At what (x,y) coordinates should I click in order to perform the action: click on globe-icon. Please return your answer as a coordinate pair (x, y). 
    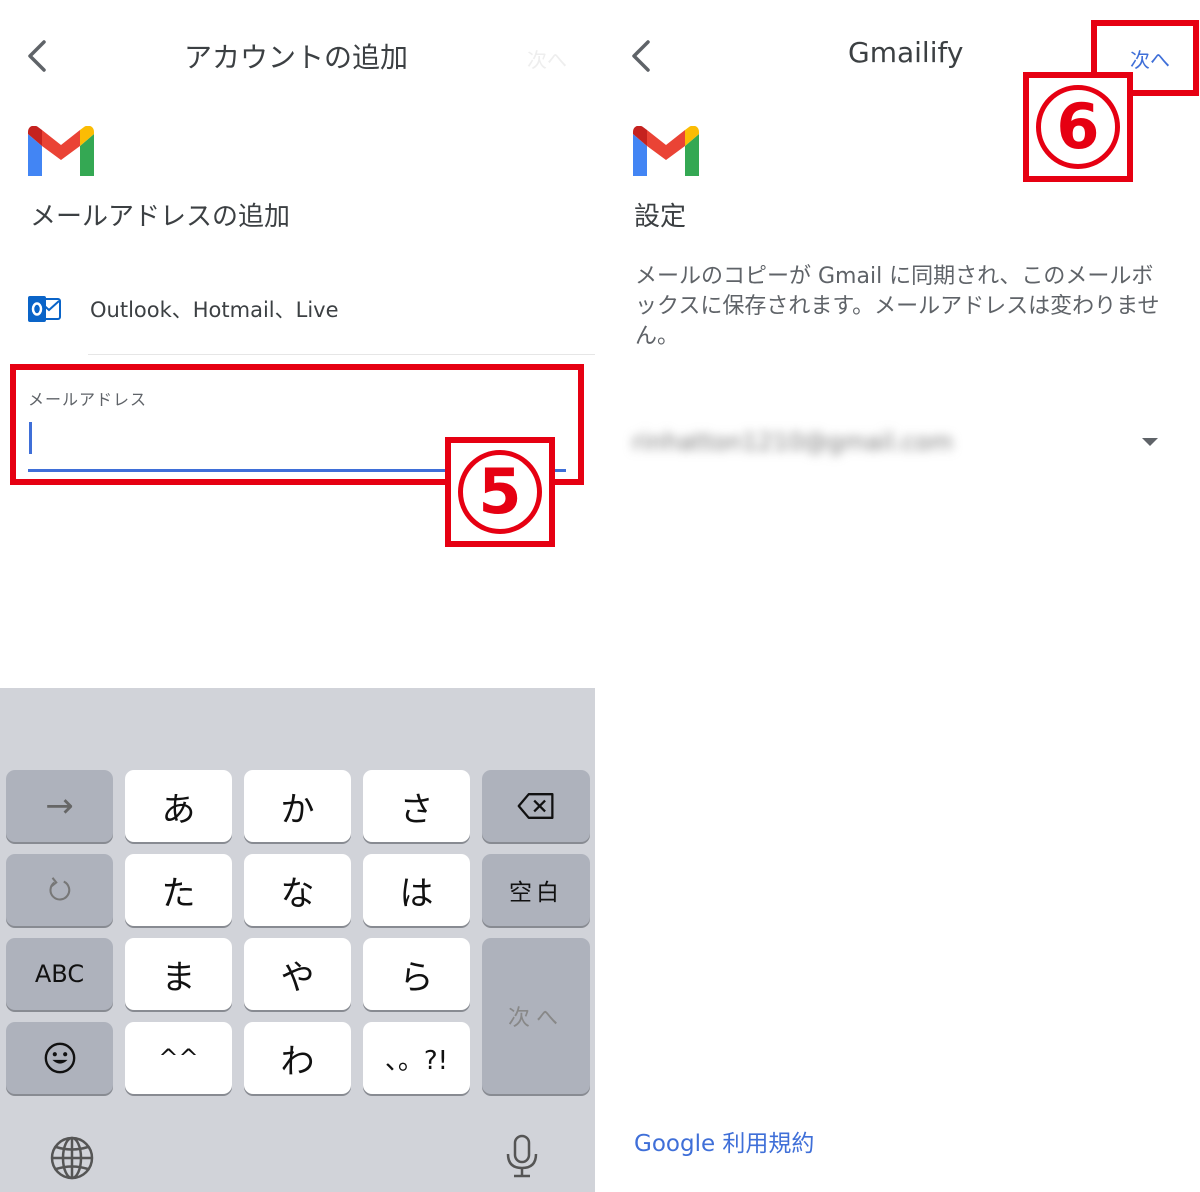
    Looking at the image, I should click on (72, 1158).